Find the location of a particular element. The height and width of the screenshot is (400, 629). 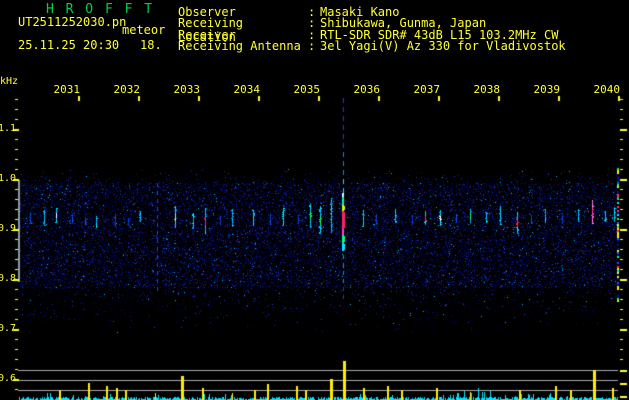

time-tick-label: 2036 is located at coordinates (367, 89).